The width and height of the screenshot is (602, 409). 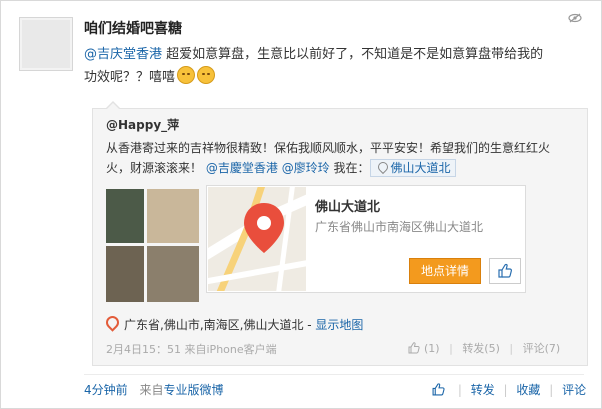 What do you see at coordinates (445, 271) in the screenshot?
I see `place-detail-button: 地点详情` at bounding box center [445, 271].